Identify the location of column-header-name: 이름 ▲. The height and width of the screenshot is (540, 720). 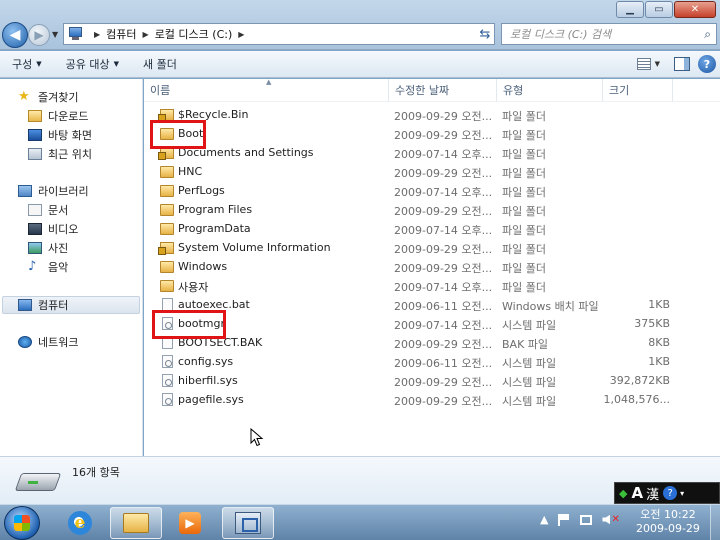
(266, 89).